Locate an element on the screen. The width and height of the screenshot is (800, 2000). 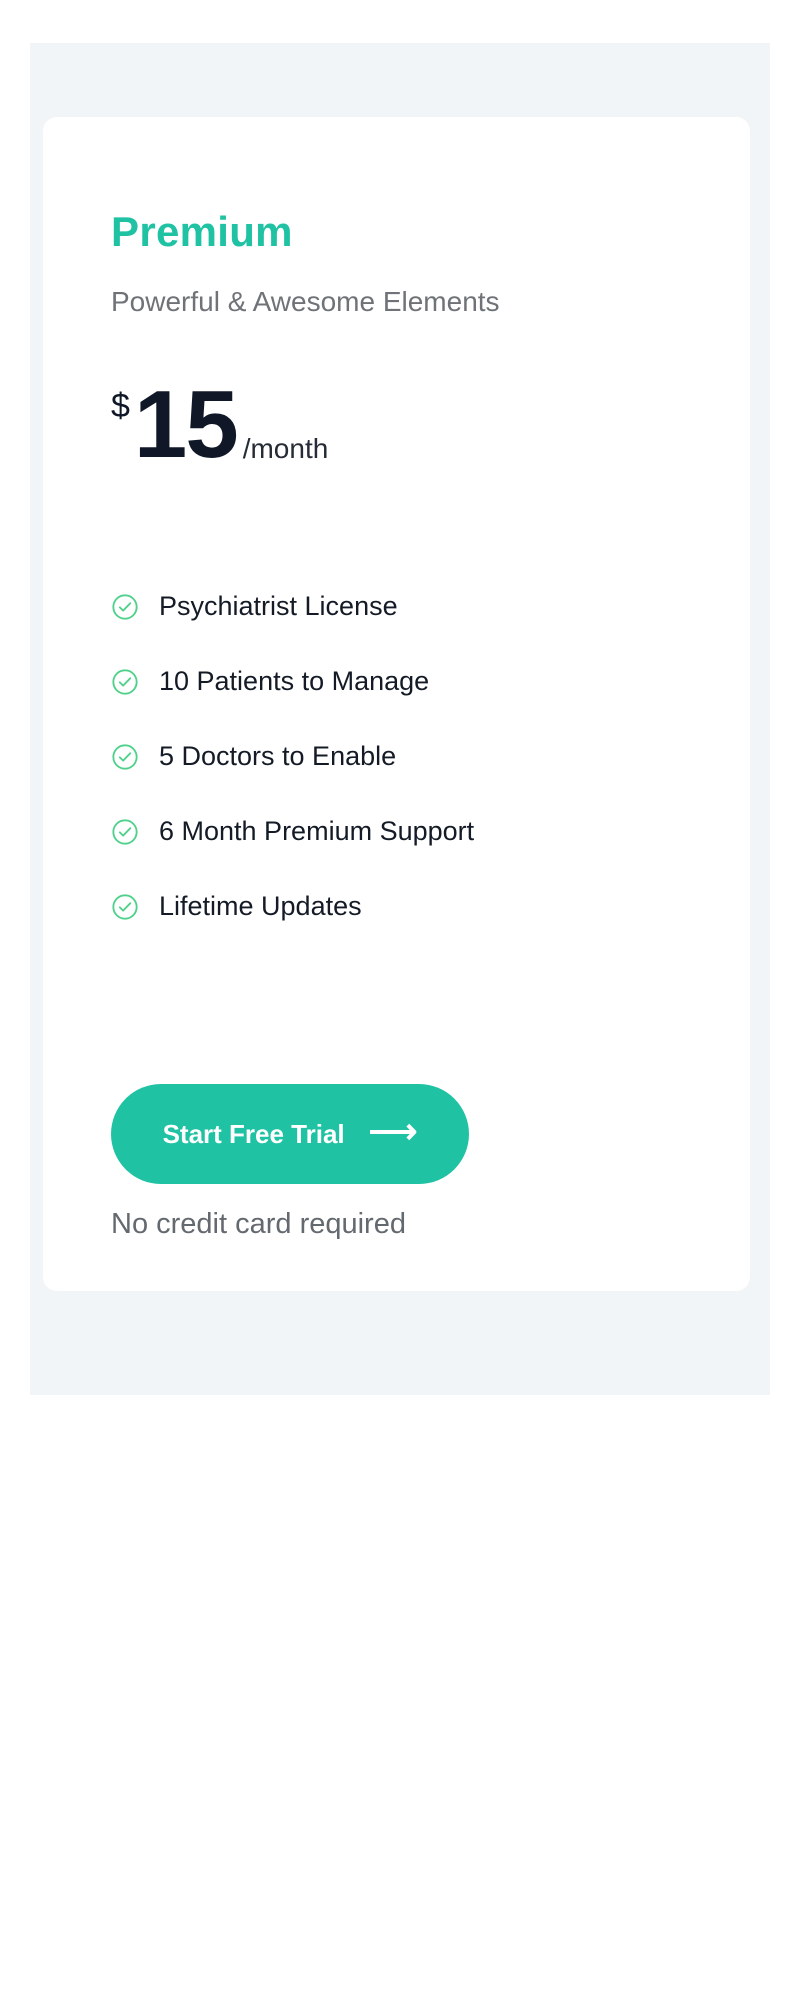
arrow-right-icon: ⟶ is located at coordinates (393, 1132).